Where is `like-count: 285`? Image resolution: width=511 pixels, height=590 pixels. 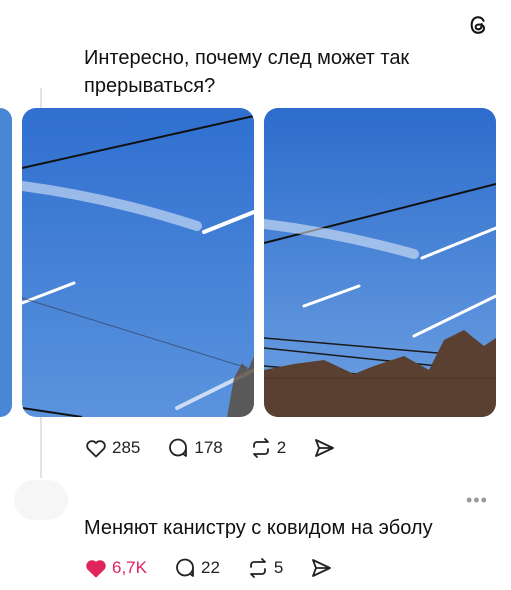 like-count: 285 is located at coordinates (126, 447).